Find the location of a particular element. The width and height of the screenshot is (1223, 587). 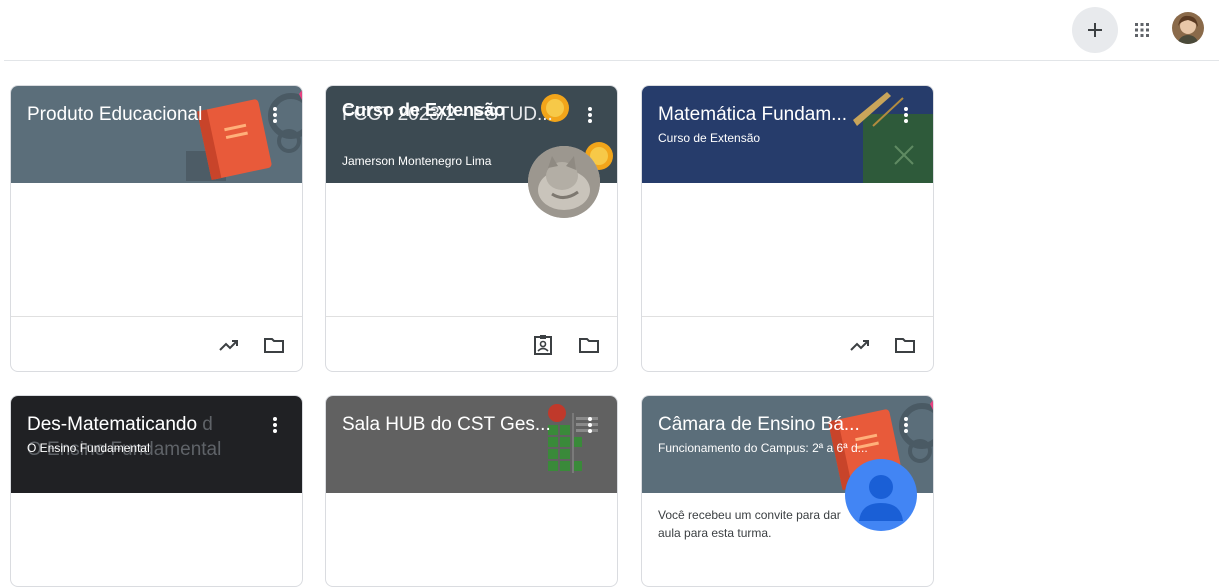

teacher-avatar is located at coordinates (564, 182).